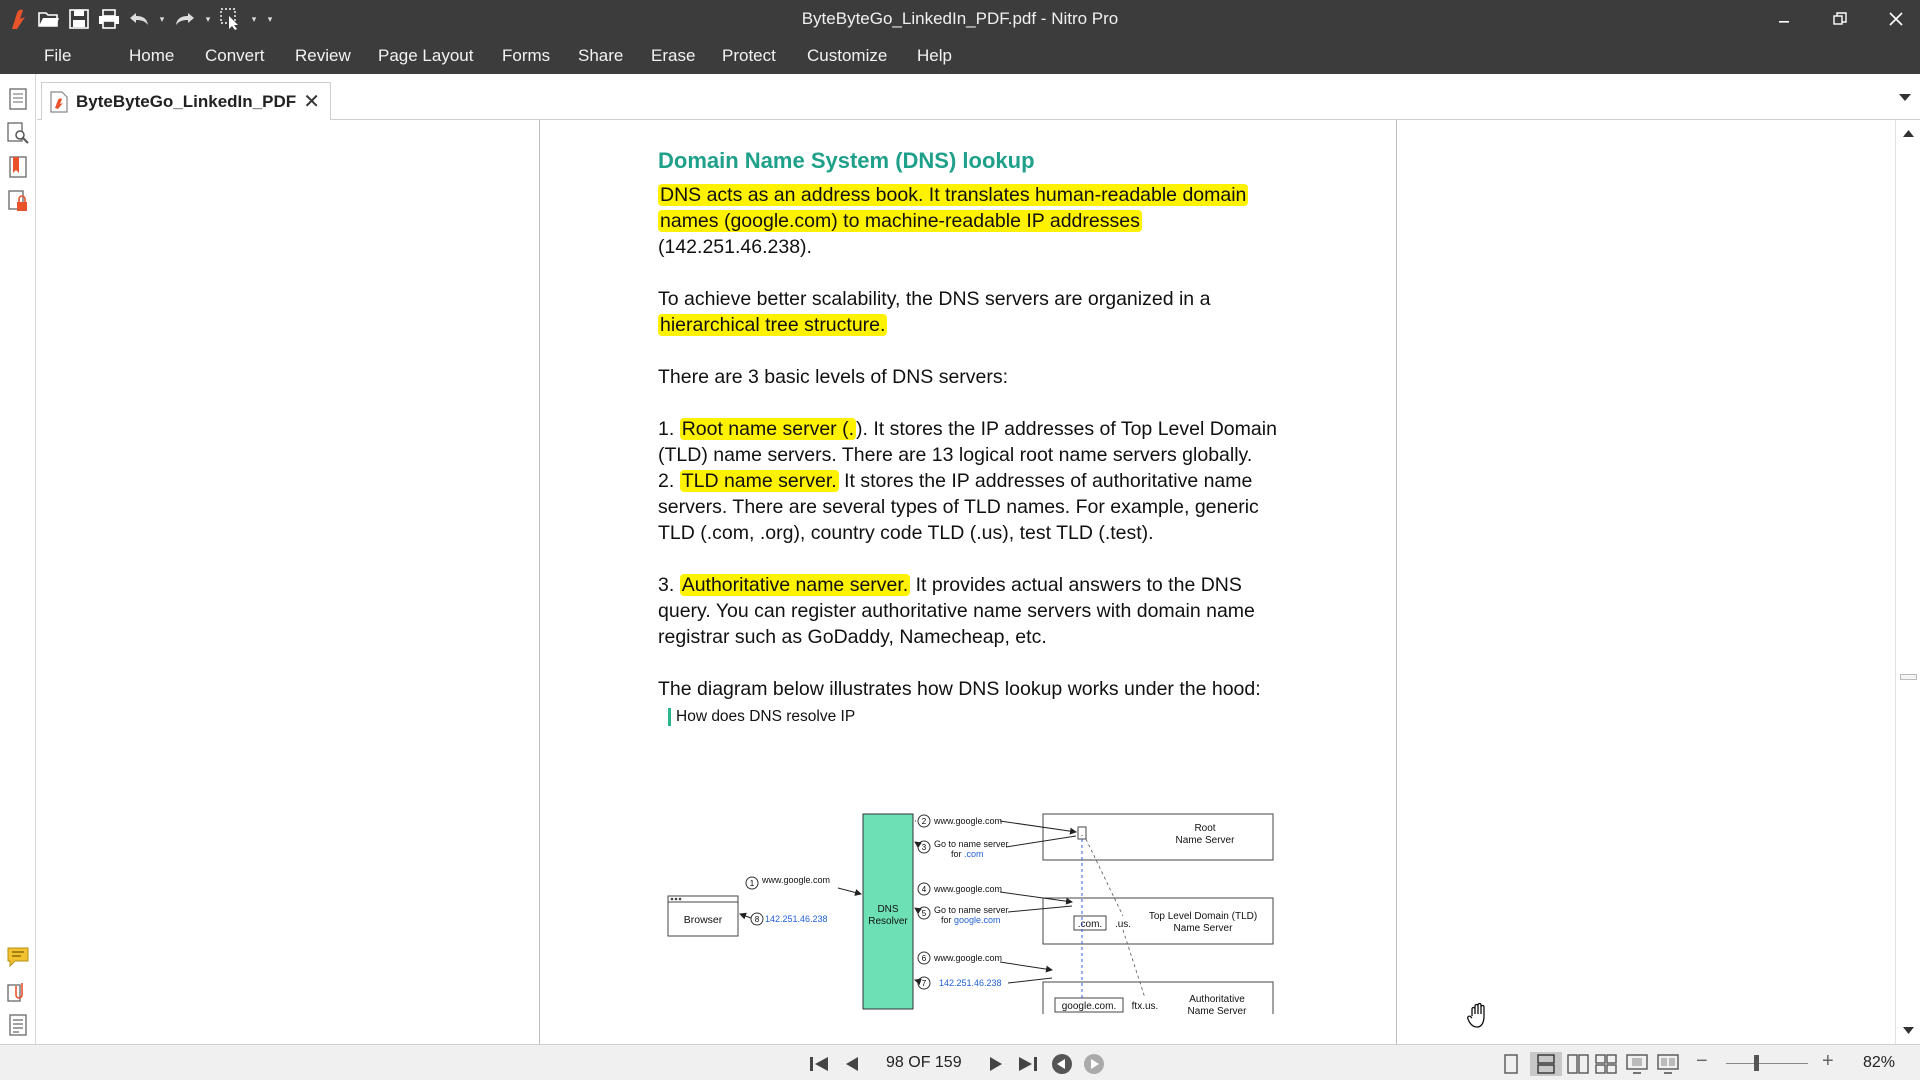 The image size is (1920, 1080). What do you see at coordinates (1206, 840) in the screenshot?
I see `root-label-2: Name Server` at bounding box center [1206, 840].